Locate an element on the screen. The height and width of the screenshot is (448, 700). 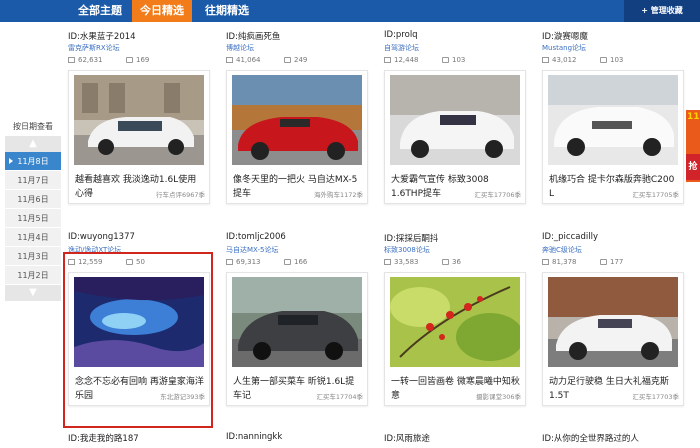
tab-all-topics: 全部主题 is located at coordinates (100, 11).